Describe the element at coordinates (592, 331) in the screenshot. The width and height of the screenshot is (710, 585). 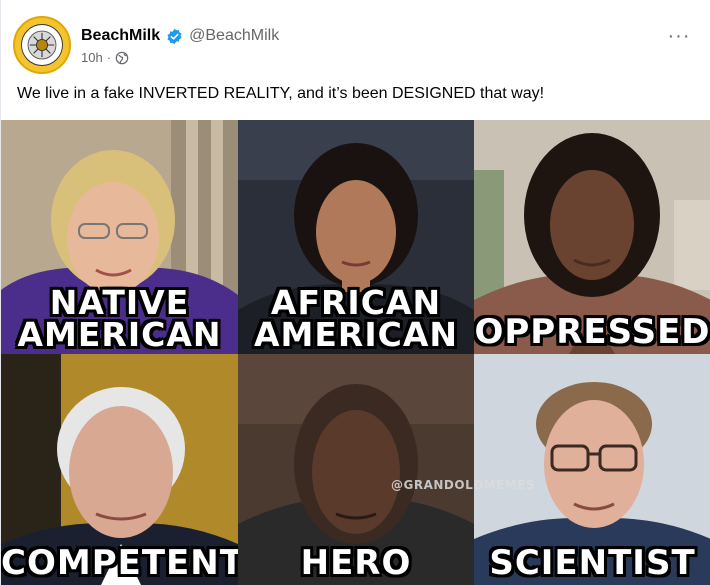
I see `panel-label-3: OPPRESSED` at that location.